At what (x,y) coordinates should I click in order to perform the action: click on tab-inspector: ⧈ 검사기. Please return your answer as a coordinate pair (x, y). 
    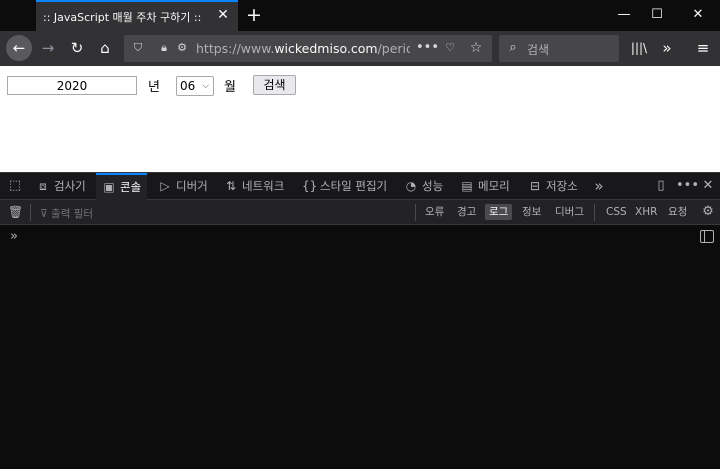
    Looking at the image, I should click on (61, 186).